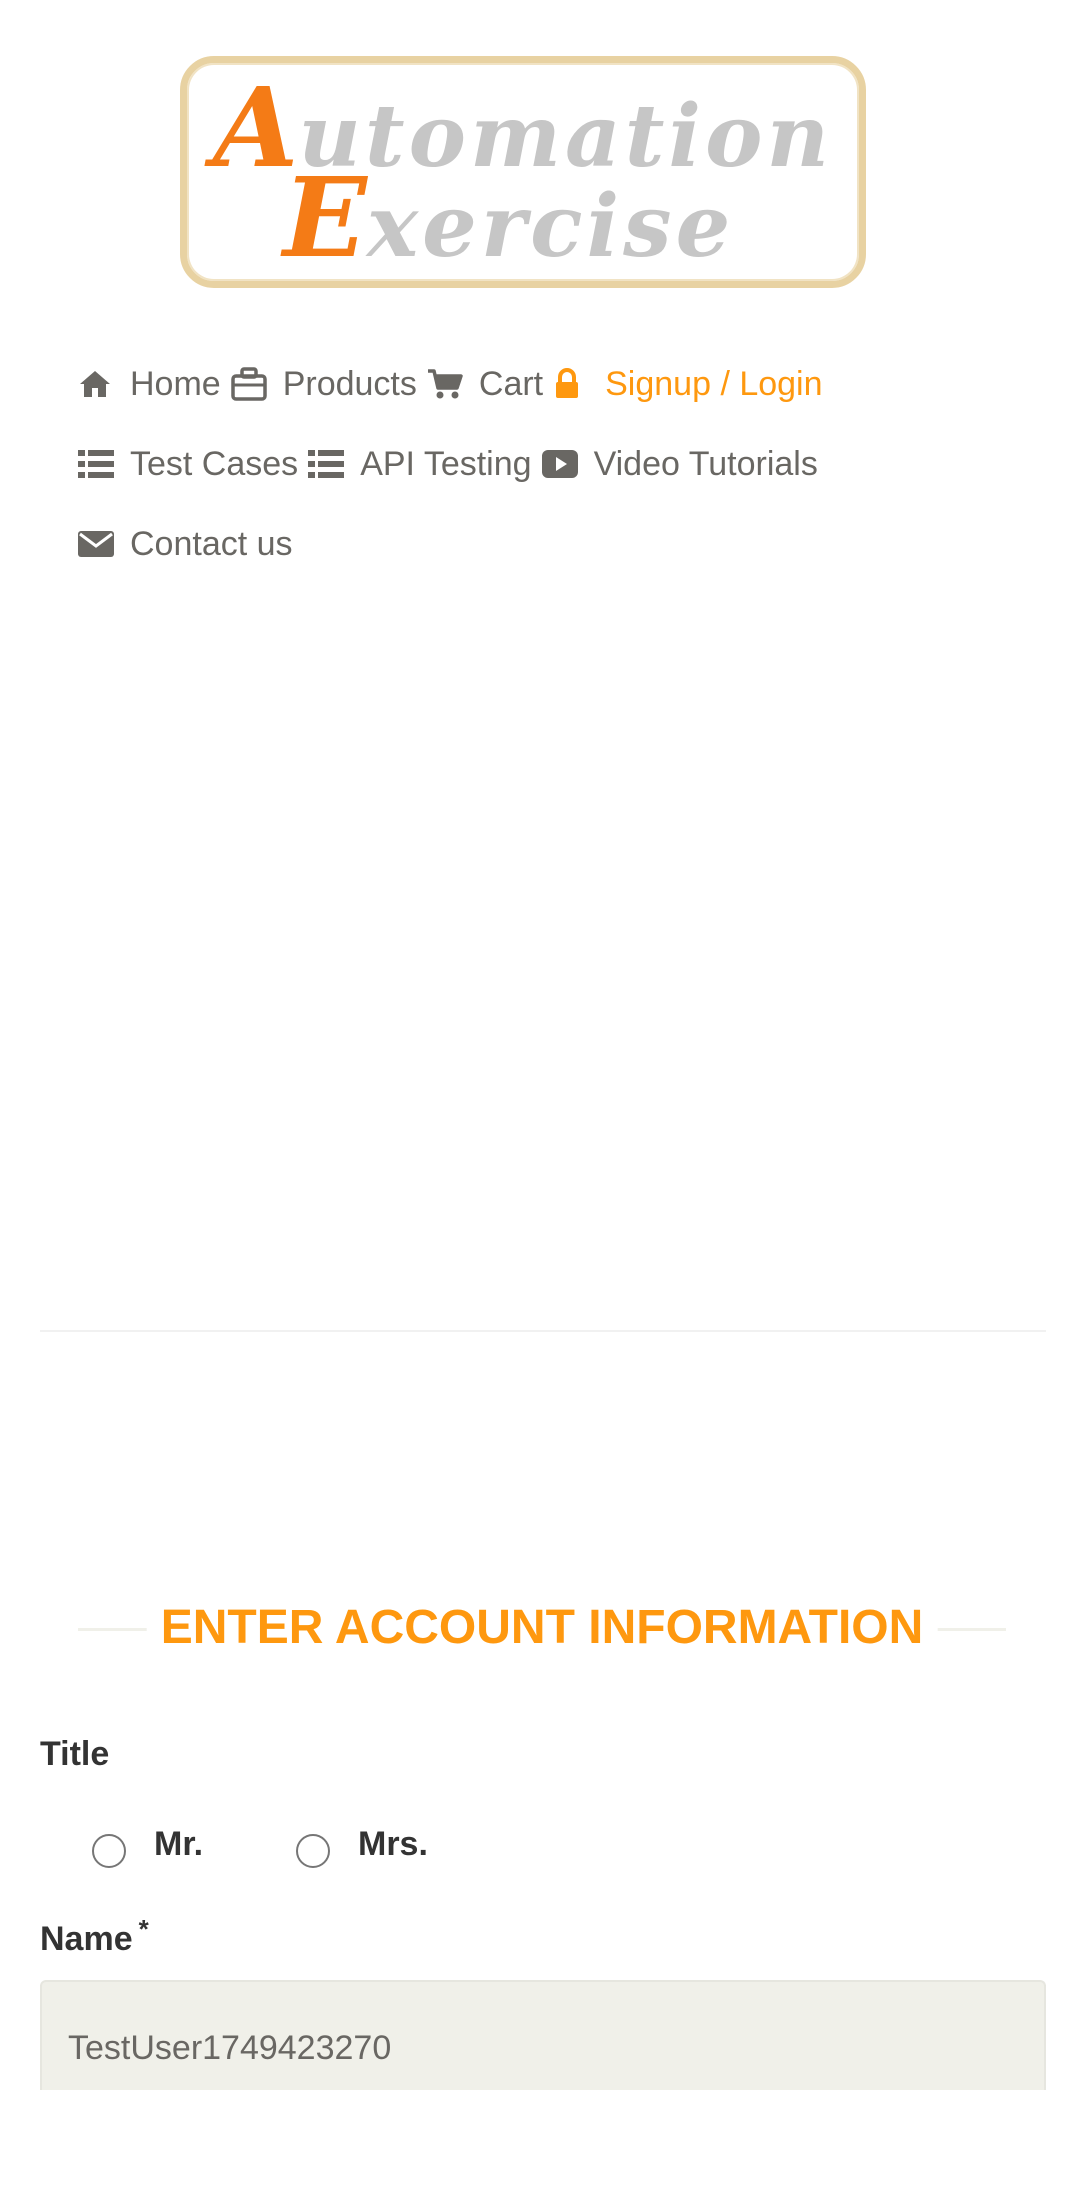 The width and height of the screenshot is (1080, 2195). I want to click on title-mr-radio, so click(109, 1851).